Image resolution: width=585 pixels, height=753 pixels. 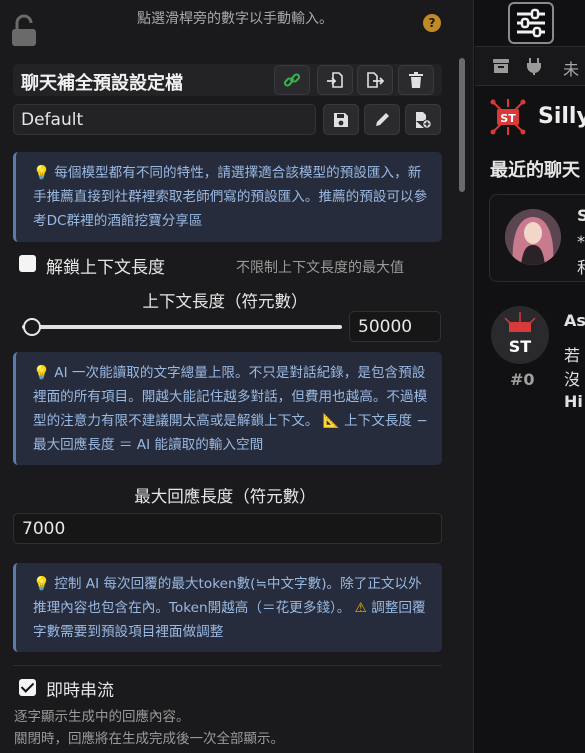 I want to click on max-response-title: 最大回應長度（符元數）, so click(x=225, y=496).